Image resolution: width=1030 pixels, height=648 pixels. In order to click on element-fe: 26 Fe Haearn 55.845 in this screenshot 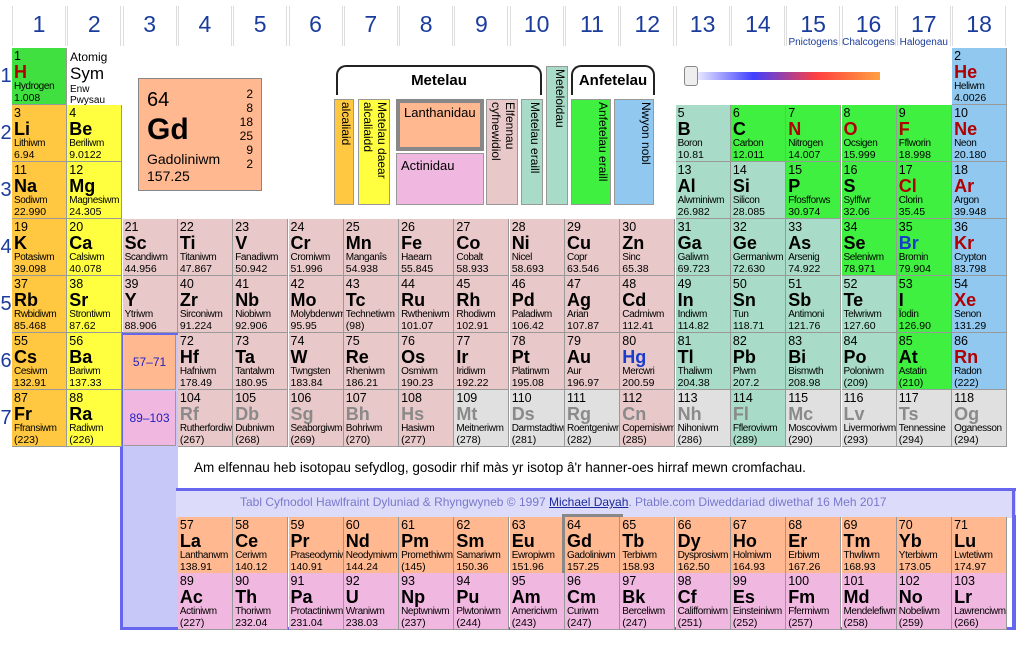, I will do `click(427, 247)`.